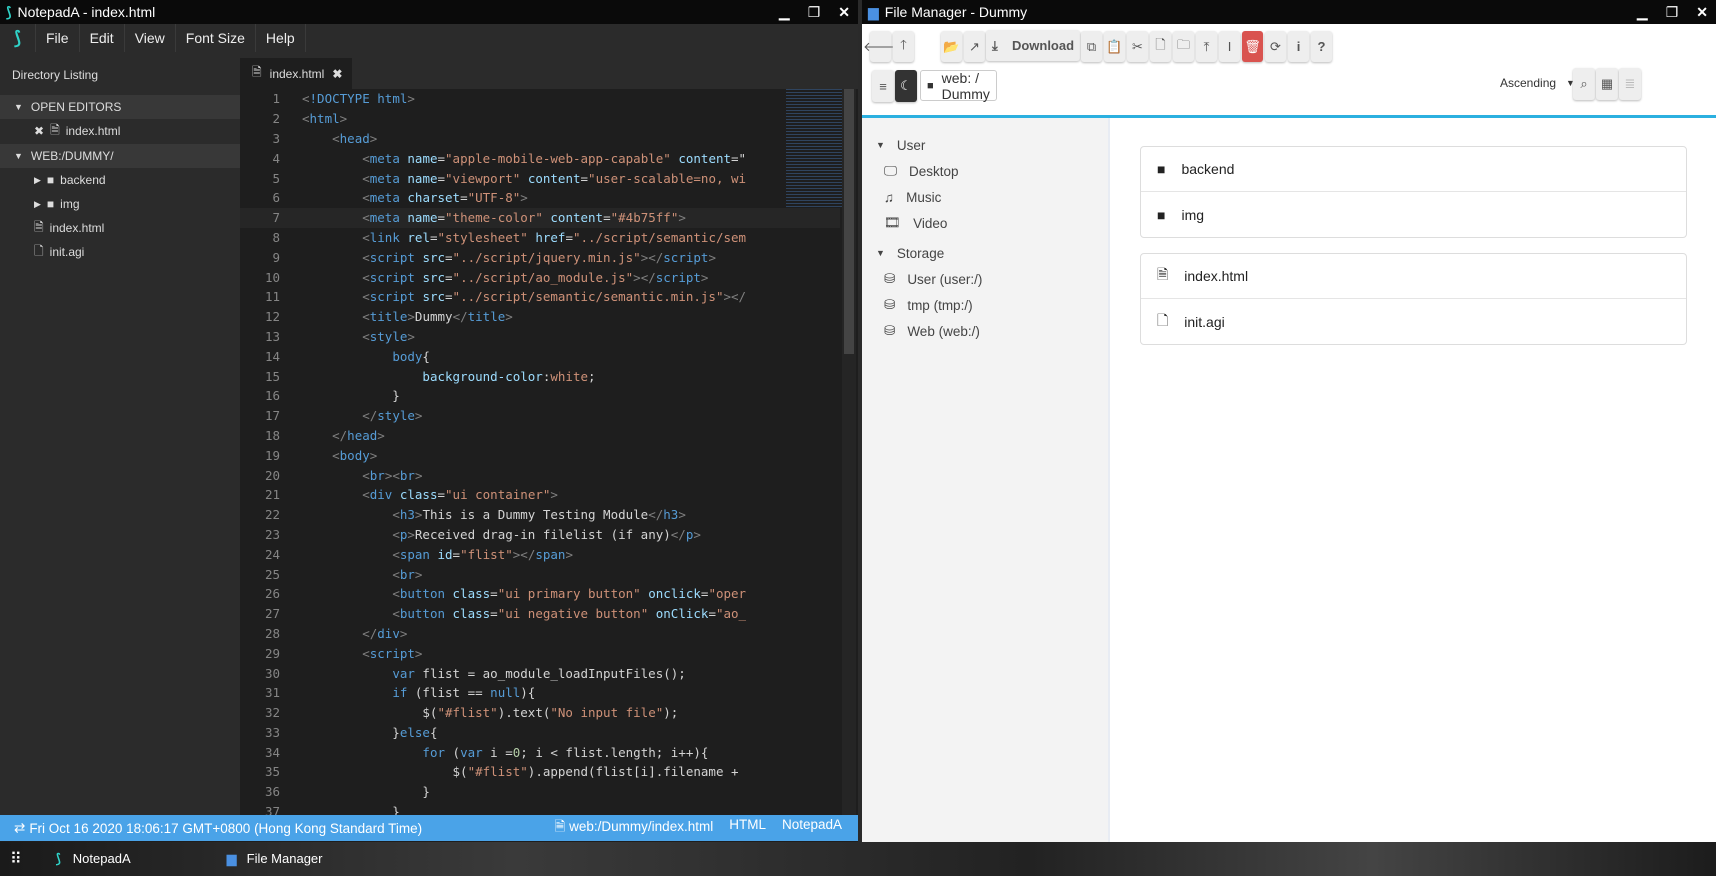 This screenshot has width=1716, height=876. I want to click on folder-section: ▼ WEB:/DUMMY/, so click(120, 156).